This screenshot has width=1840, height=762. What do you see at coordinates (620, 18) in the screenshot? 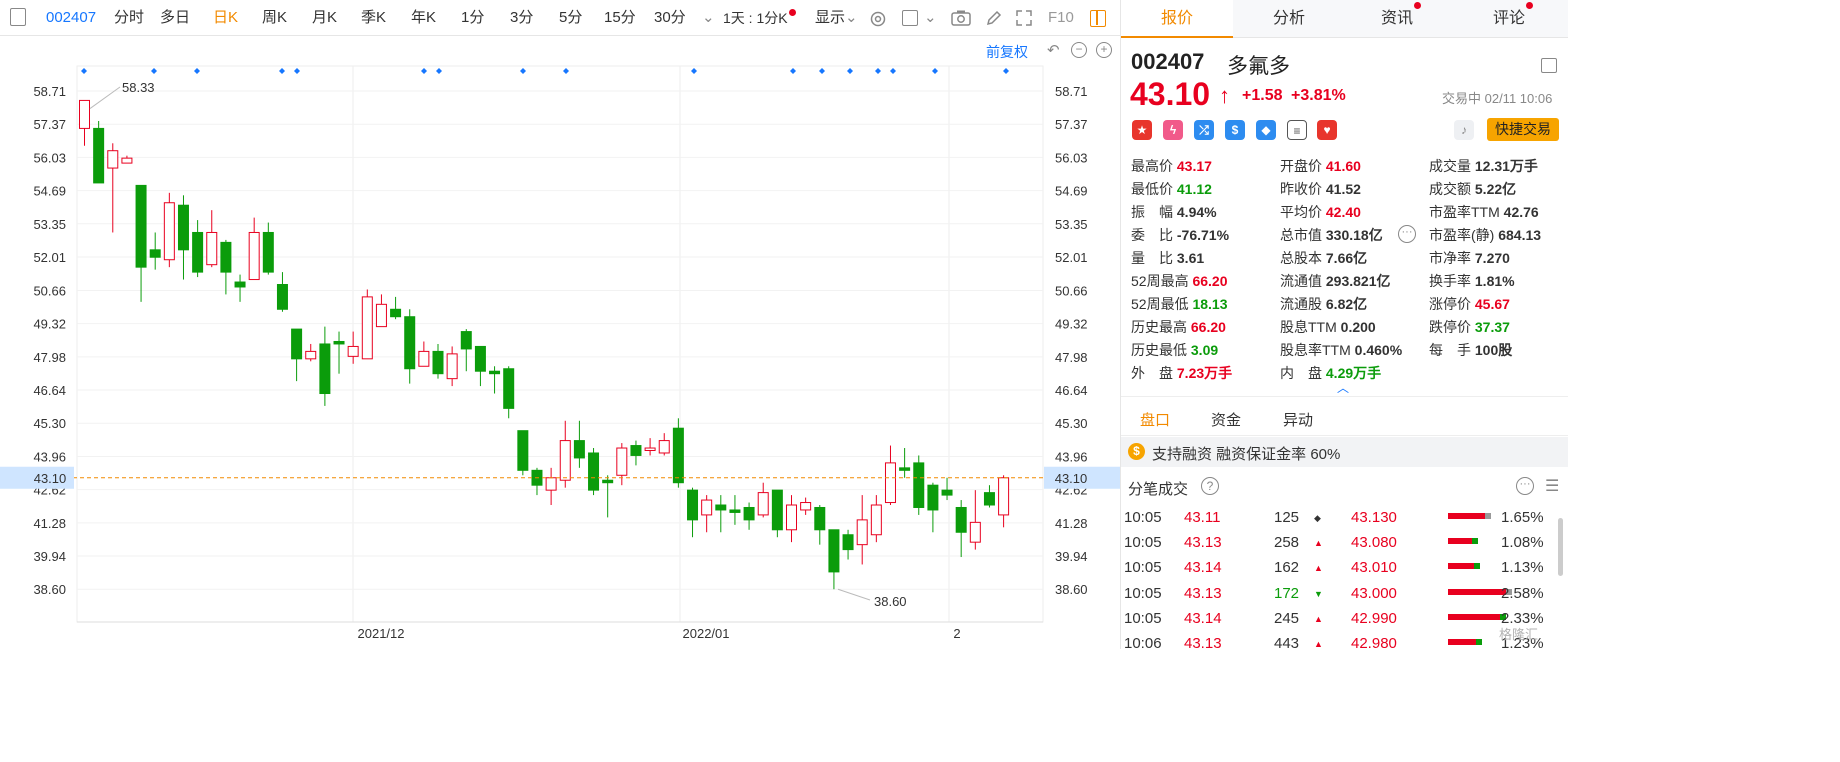
I see `period-item-15min: 15分` at bounding box center [620, 18].